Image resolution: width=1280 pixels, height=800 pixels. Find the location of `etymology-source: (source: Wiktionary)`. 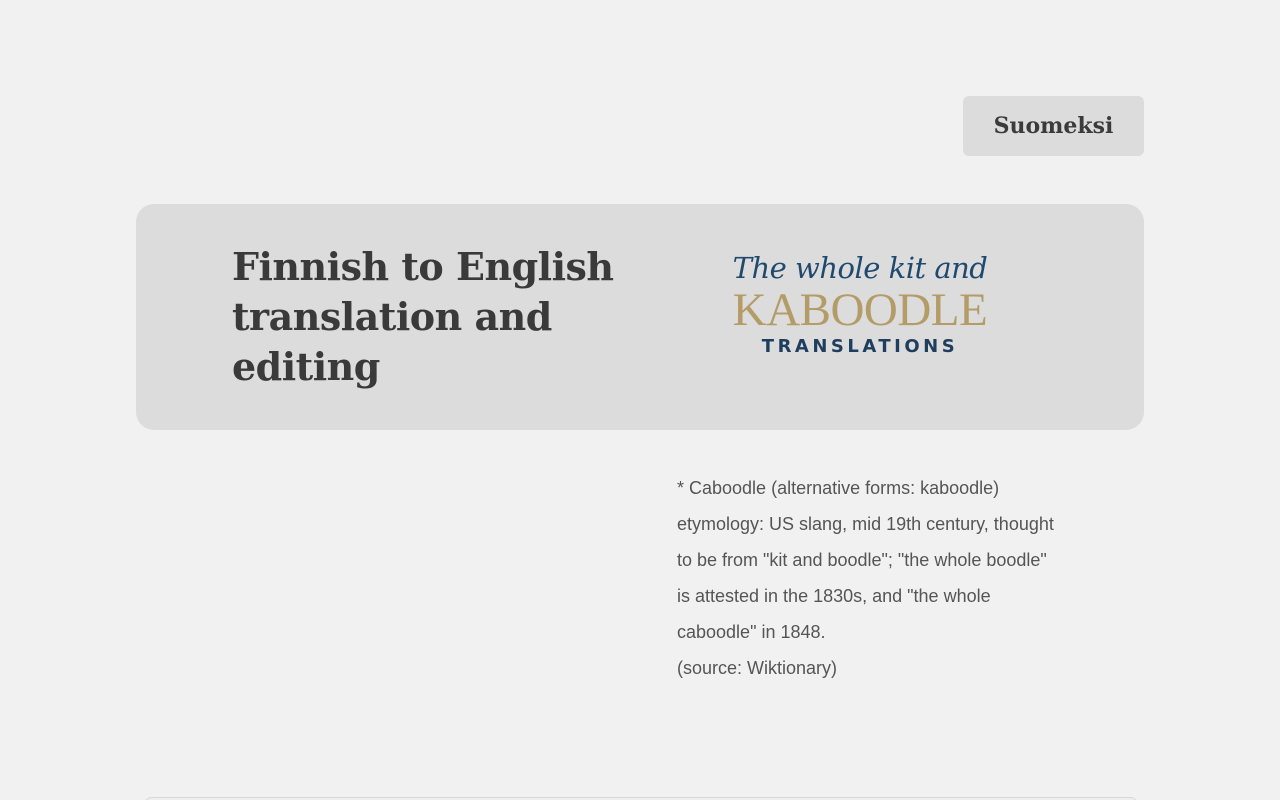

etymology-source: (source: Wiktionary) is located at coordinates (757, 668).